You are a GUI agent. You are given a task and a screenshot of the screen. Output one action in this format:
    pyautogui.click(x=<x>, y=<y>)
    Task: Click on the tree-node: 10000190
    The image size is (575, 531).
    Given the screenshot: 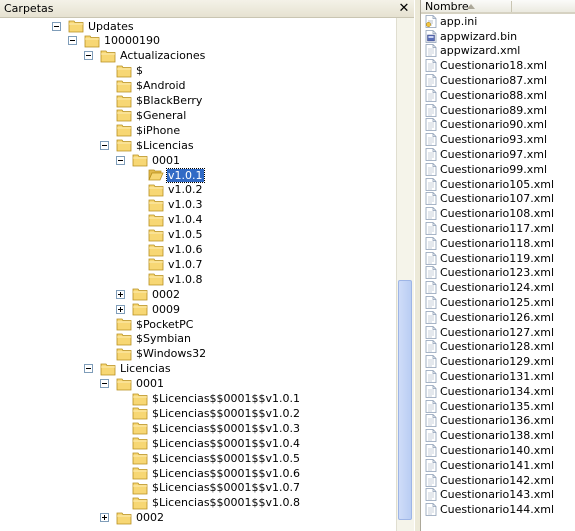 What is the action you would take?
    pyautogui.click(x=114, y=40)
    